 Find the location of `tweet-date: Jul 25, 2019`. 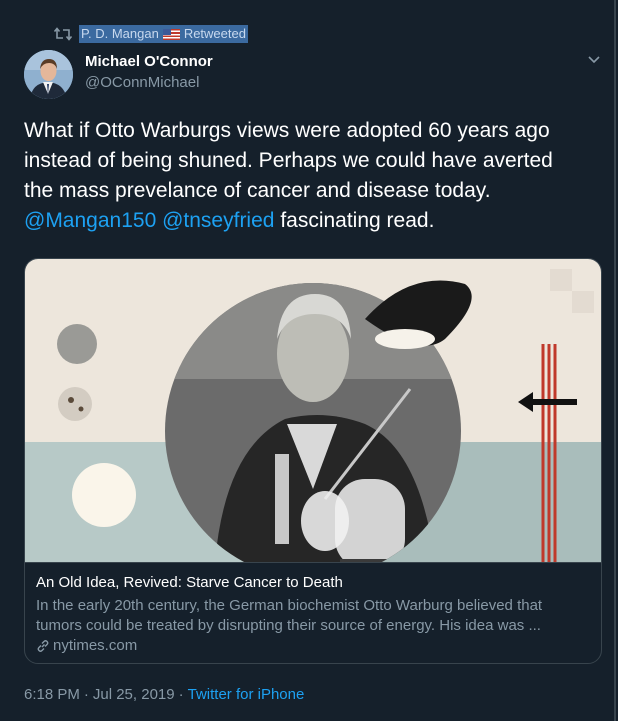

tweet-date: Jul 25, 2019 is located at coordinates (134, 694).